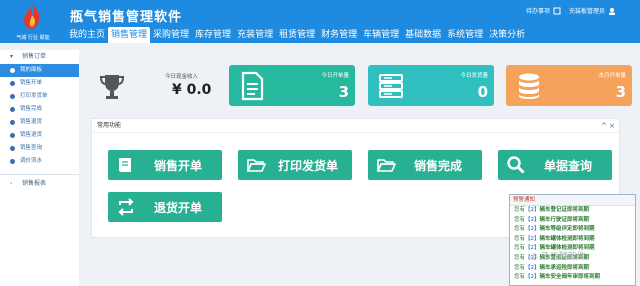 Image resolution: width=640 pixels, height=286 pixels. Describe the element at coordinates (339, 35) in the screenshot. I see `nav-finance: 财务管理` at that location.